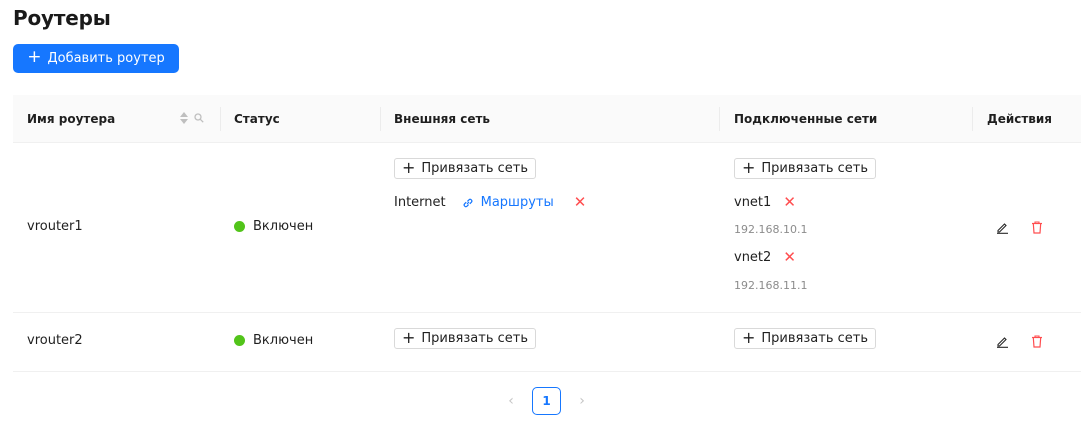  What do you see at coordinates (771, 229) in the screenshot?
I see `connected-network-ip: 192.168.10.1` at bounding box center [771, 229].